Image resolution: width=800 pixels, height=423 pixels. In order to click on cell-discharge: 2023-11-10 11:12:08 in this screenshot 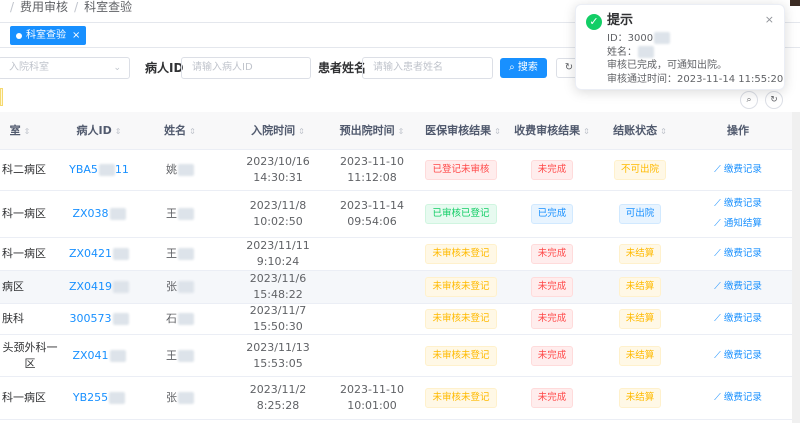, I will do `click(372, 169)`.